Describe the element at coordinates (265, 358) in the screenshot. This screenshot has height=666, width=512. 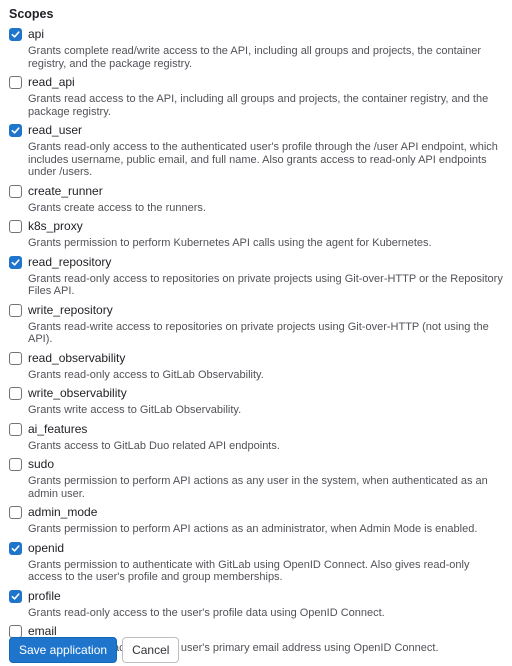
I see `scope-name: read_observability` at that location.